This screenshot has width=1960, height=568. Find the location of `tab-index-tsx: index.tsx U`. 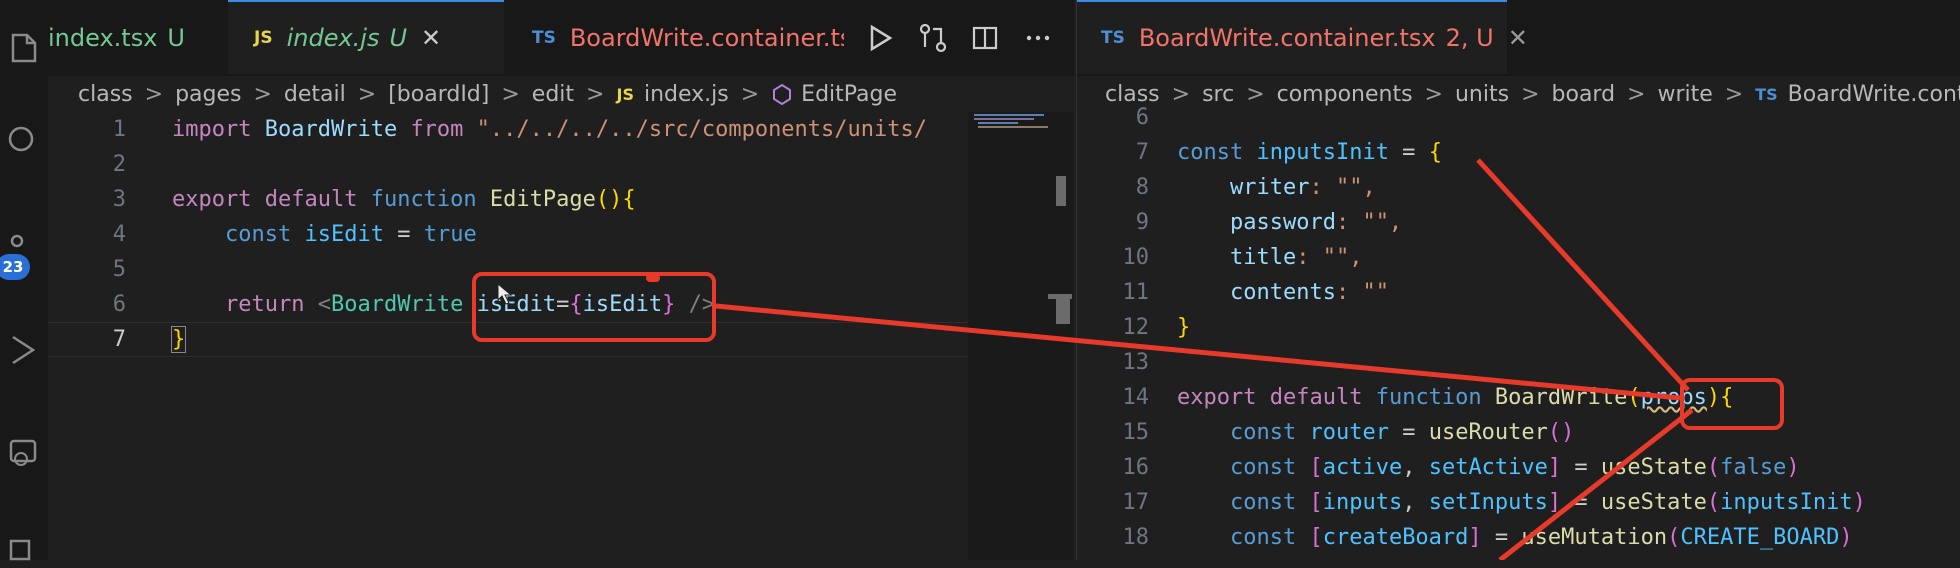

tab-index-tsx: index.tsx U is located at coordinates (138, 38).